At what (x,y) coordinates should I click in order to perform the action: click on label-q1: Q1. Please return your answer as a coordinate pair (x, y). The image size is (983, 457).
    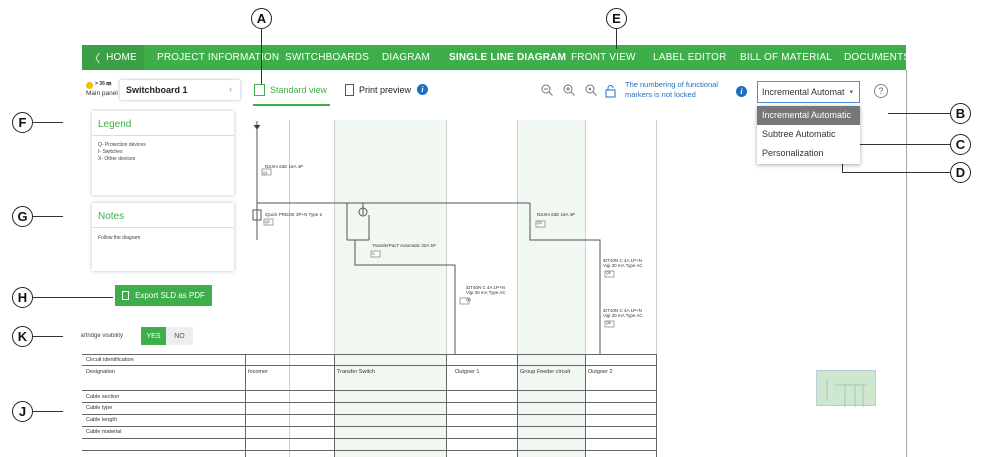
    Looking at the image, I should click on (265, 173).